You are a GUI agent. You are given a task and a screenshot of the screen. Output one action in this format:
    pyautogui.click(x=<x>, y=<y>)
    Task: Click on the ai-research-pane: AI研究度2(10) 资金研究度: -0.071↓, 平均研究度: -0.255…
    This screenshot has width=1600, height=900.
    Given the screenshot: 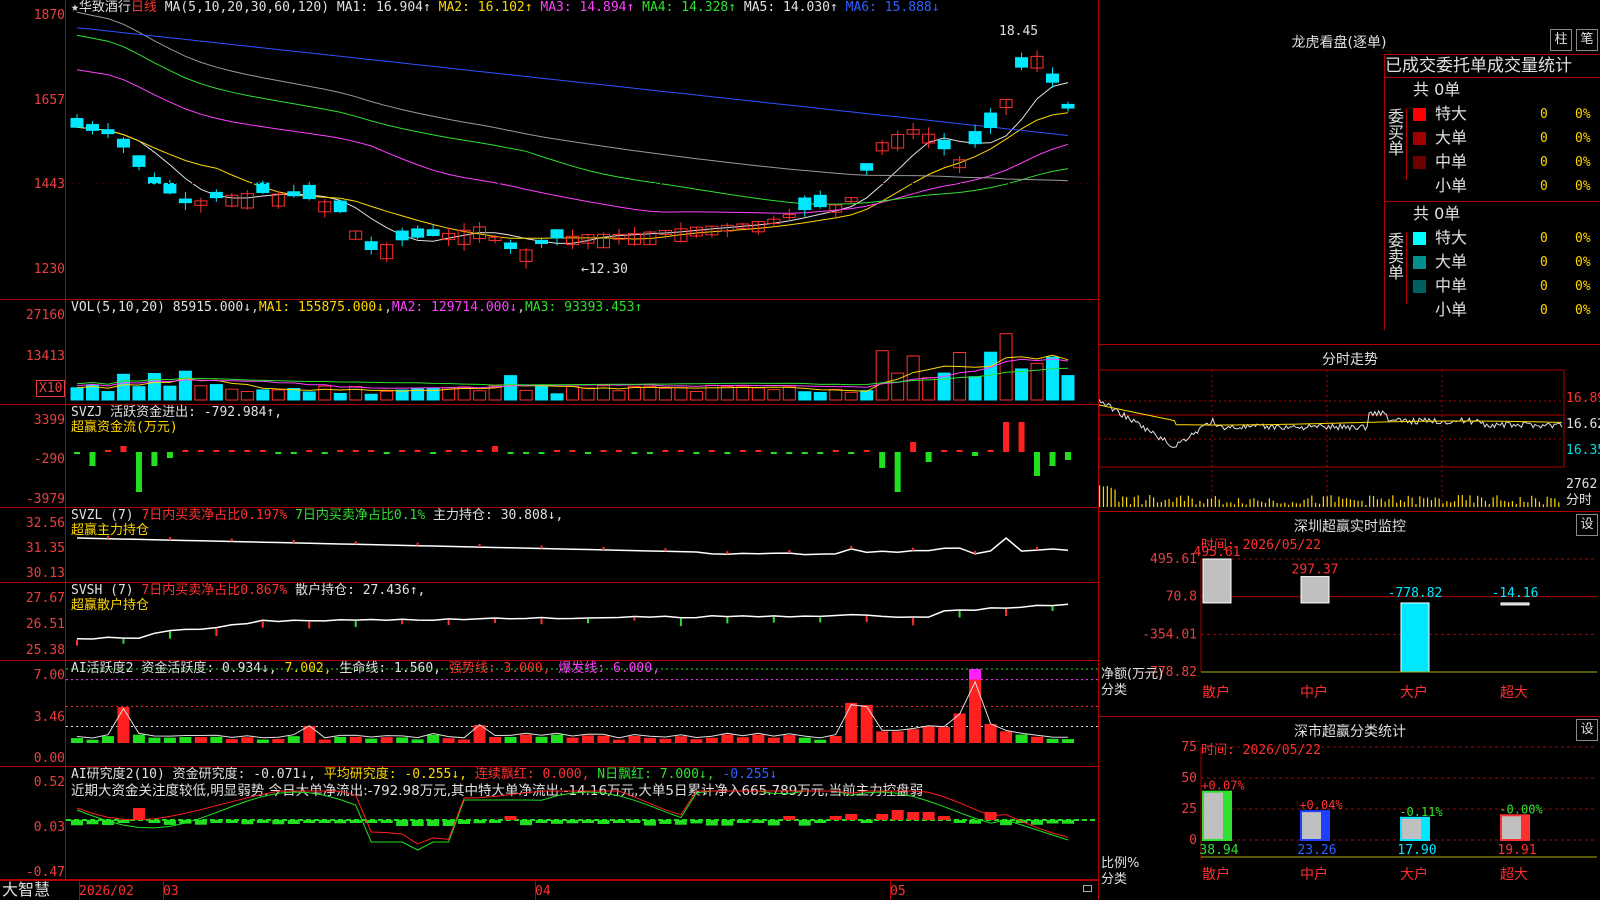 What is the action you would take?
    pyautogui.click(x=549, y=823)
    